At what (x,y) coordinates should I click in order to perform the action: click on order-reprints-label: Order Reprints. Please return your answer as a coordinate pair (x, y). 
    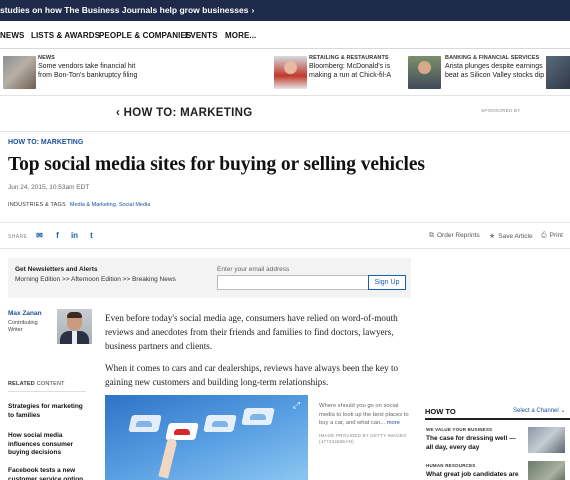
    Looking at the image, I should click on (458, 235).